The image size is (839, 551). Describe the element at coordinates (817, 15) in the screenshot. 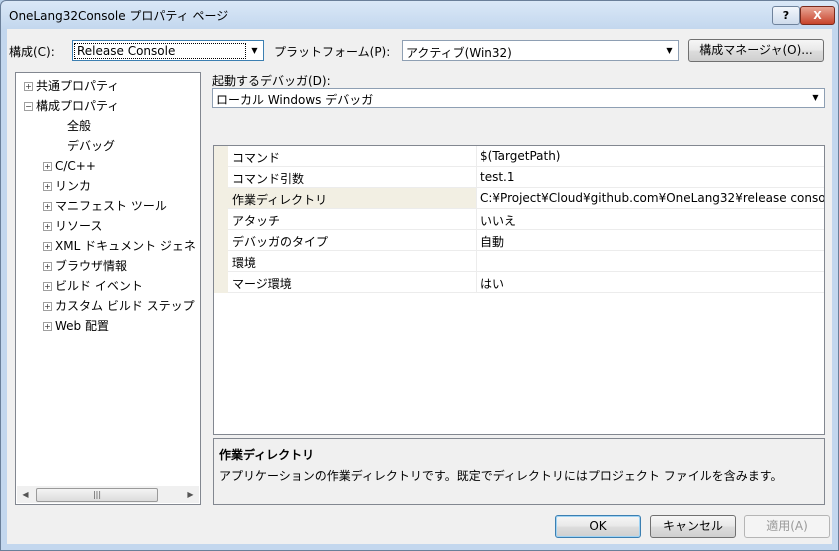

I see `close-button: X` at that location.